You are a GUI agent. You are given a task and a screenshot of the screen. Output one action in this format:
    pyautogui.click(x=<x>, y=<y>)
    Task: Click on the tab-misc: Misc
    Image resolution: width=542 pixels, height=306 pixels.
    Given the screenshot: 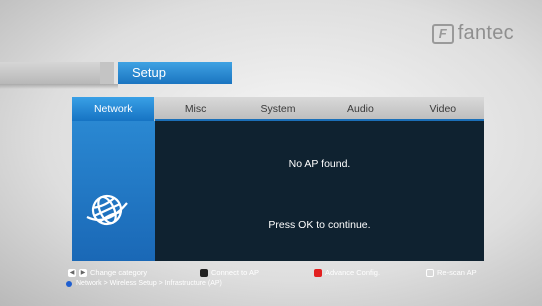 What is the action you would take?
    pyautogui.click(x=195, y=109)
    